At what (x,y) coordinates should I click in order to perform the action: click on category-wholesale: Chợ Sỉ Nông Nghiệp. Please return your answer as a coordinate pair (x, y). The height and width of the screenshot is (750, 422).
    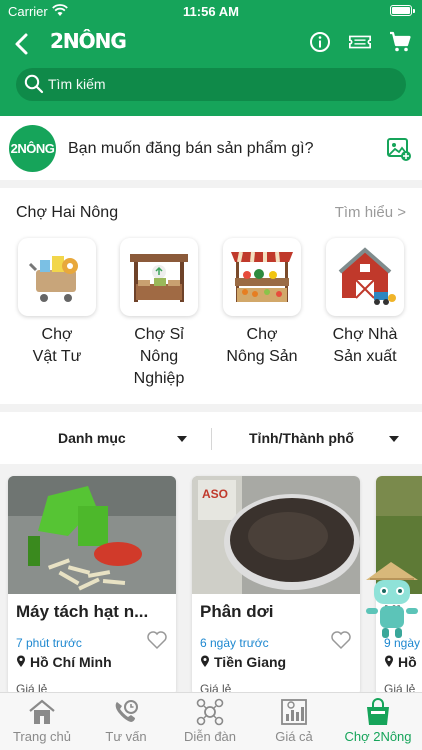
    Looking at the image, I should click on (159, 314).